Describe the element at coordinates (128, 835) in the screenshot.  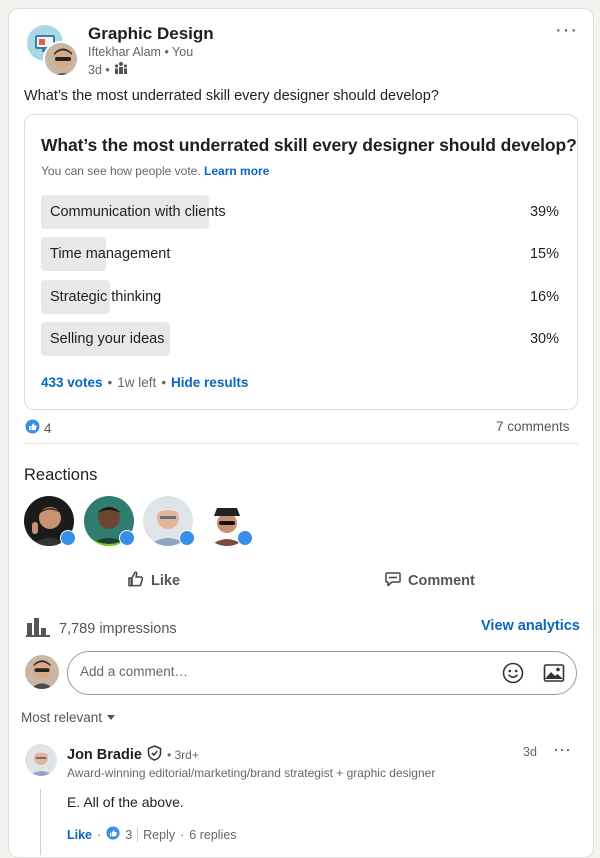
I see `comment-like-count: 3` at that location.